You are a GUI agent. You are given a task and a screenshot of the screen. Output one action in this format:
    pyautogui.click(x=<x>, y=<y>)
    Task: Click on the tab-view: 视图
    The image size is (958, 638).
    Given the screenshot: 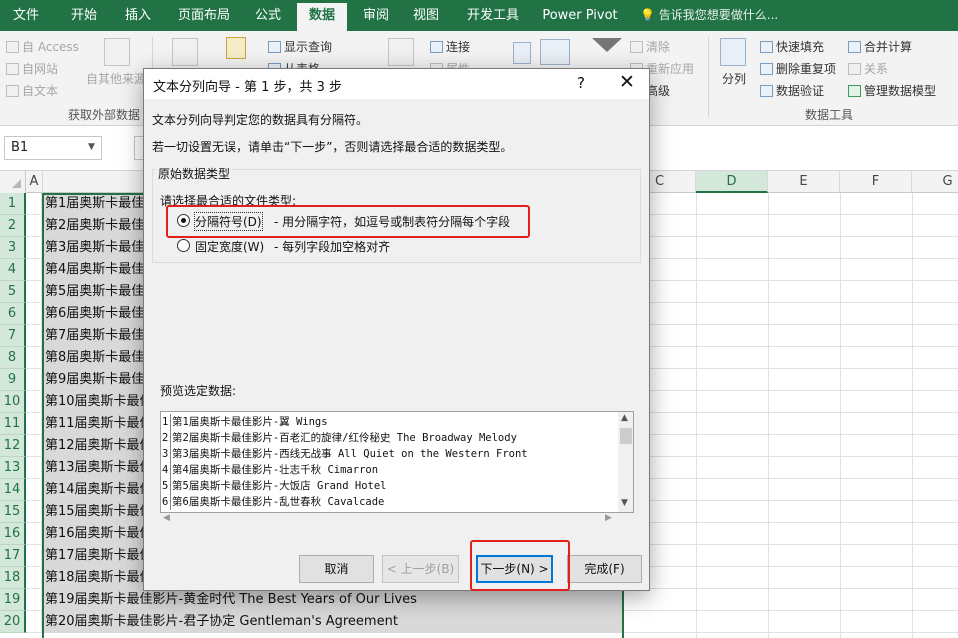 What is the action you would take?
    pyautogui.click(x=426, y=15)
    